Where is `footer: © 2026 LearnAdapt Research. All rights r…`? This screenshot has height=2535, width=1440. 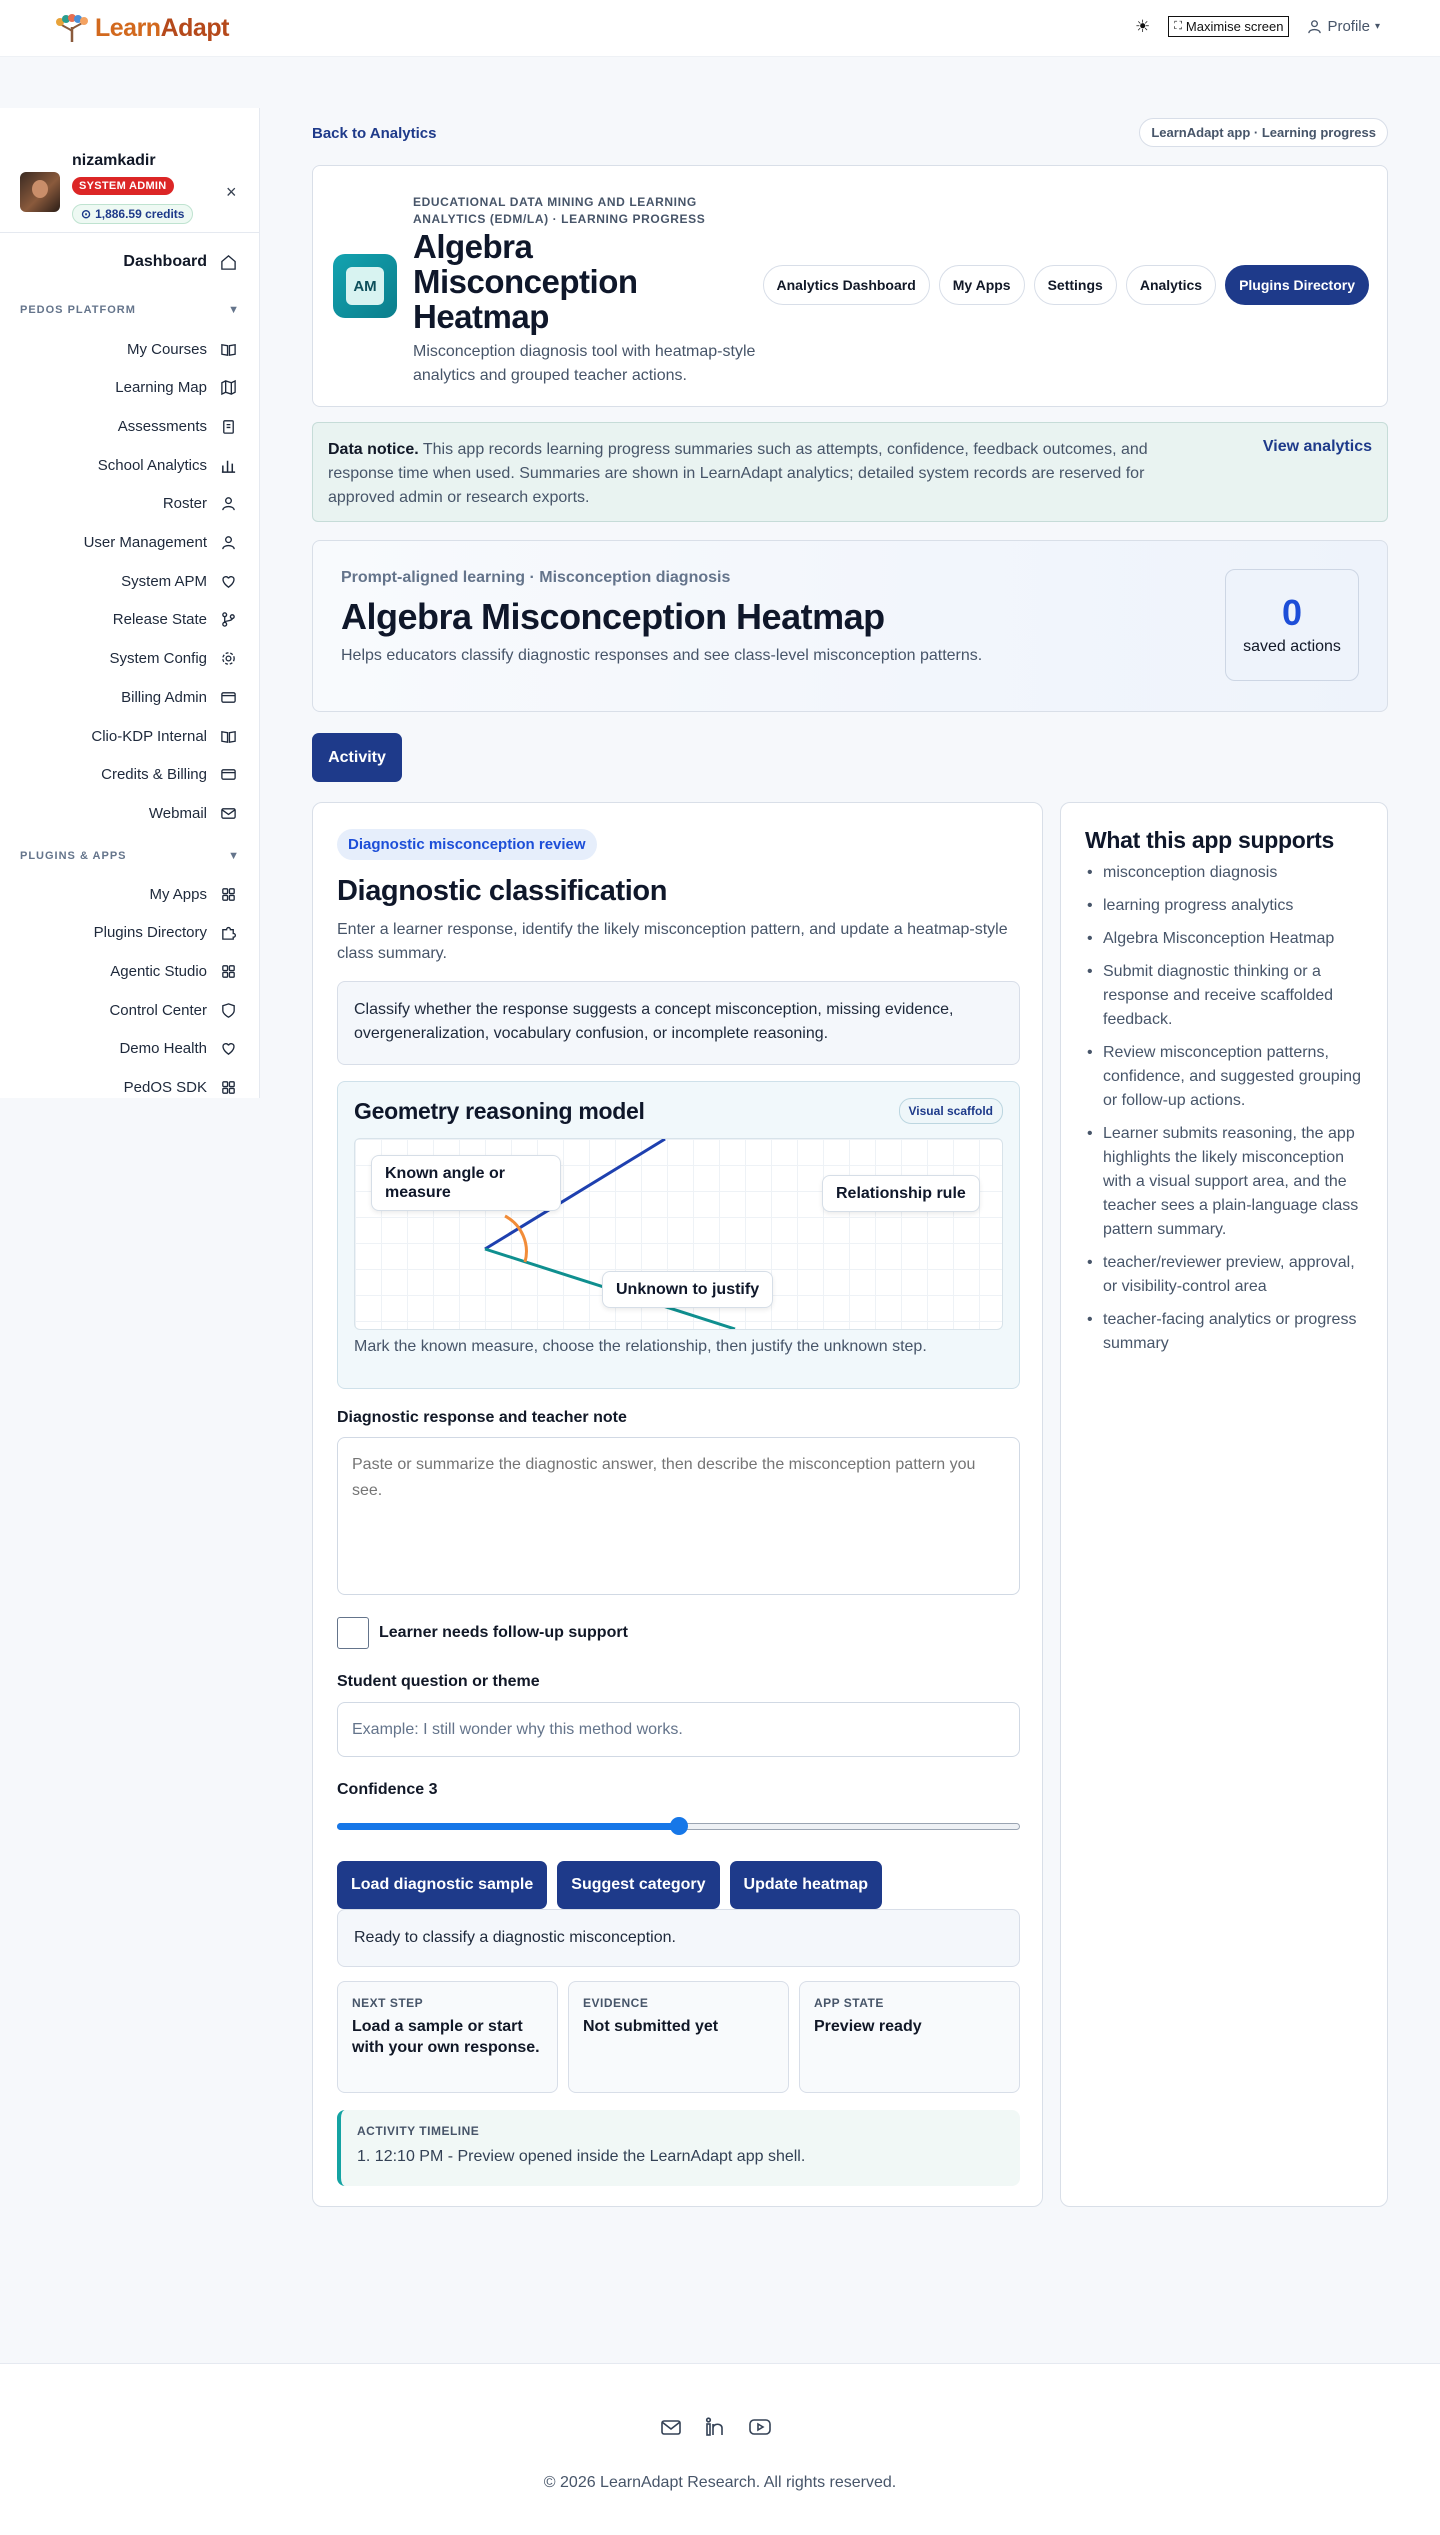
footer: © 2026 LearnAdapt Research. All rights r… is located at coordinates (720, 2449).